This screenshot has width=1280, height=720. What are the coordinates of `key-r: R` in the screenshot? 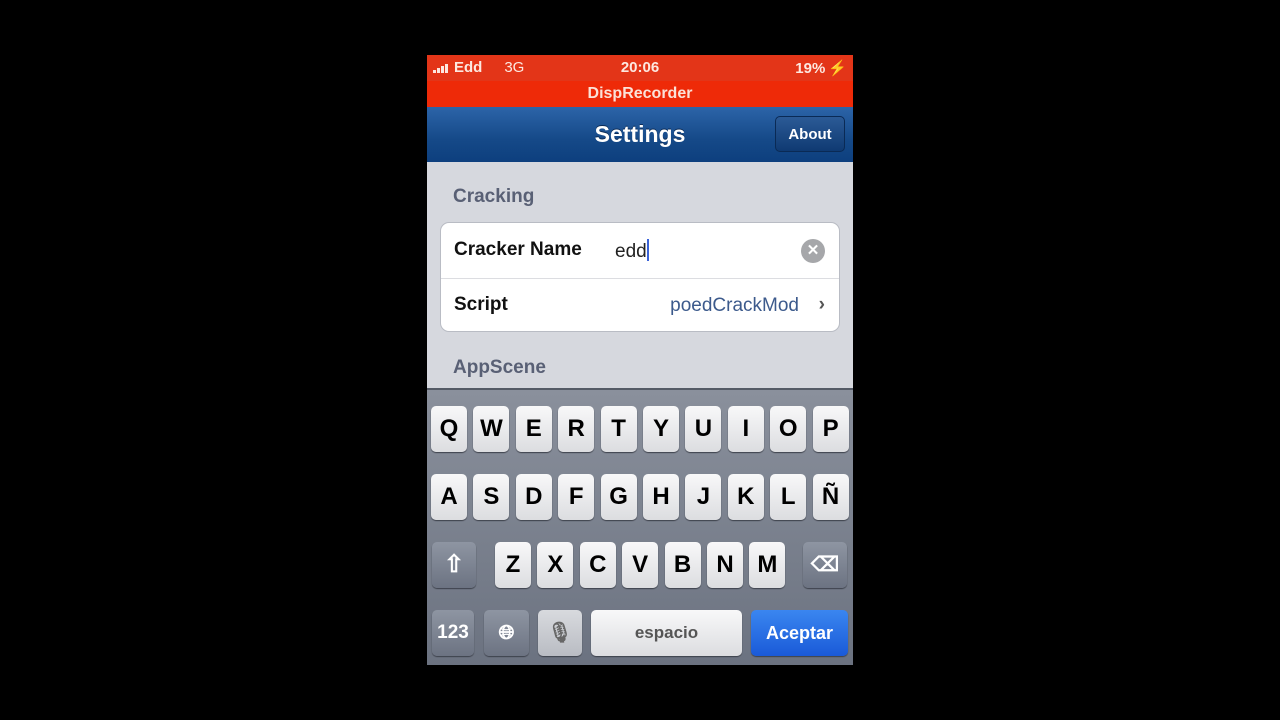 It's located at (576, 429).